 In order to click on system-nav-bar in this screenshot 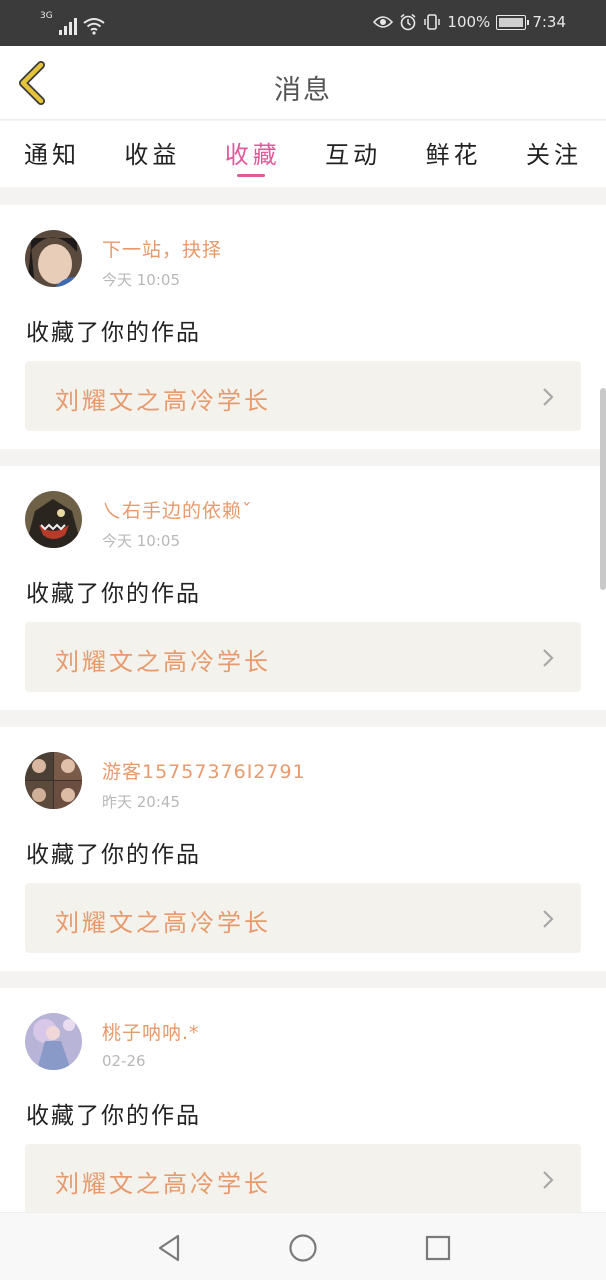, I will do `click(303, 1246)`.